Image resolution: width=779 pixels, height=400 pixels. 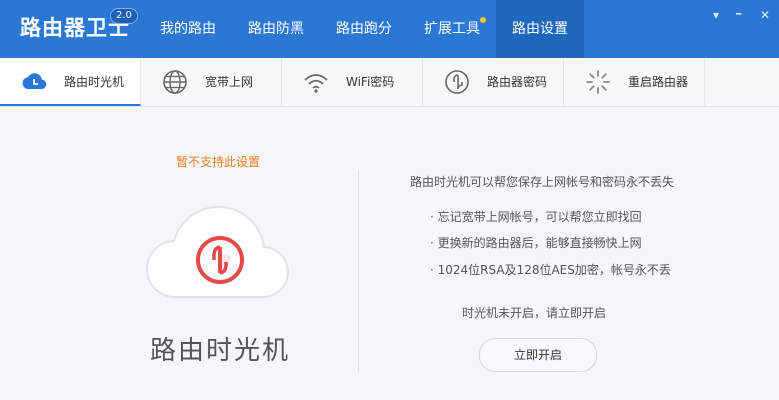 I want to click on tab-time-machine: 路由时光机, so click(x=70, y=82).